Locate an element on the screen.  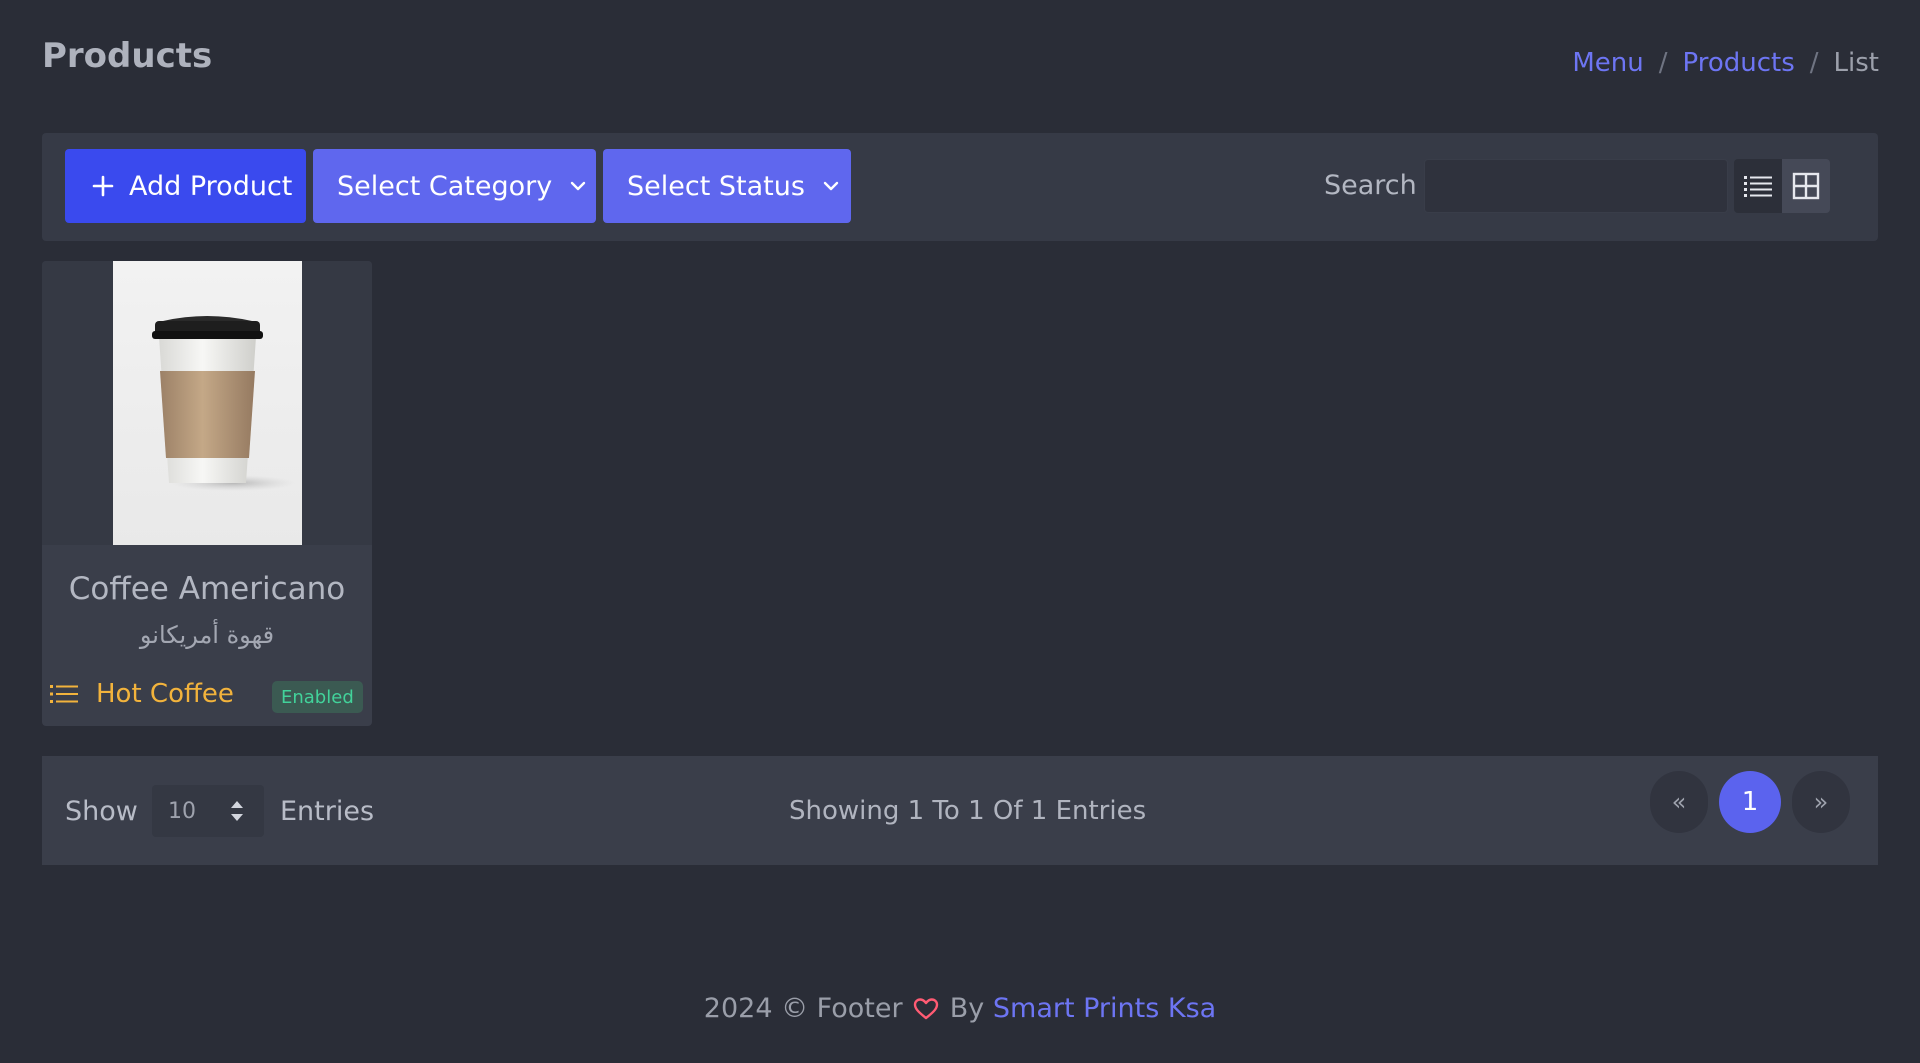
breadcrumb-current: List is located at coordinates (1856, 63).